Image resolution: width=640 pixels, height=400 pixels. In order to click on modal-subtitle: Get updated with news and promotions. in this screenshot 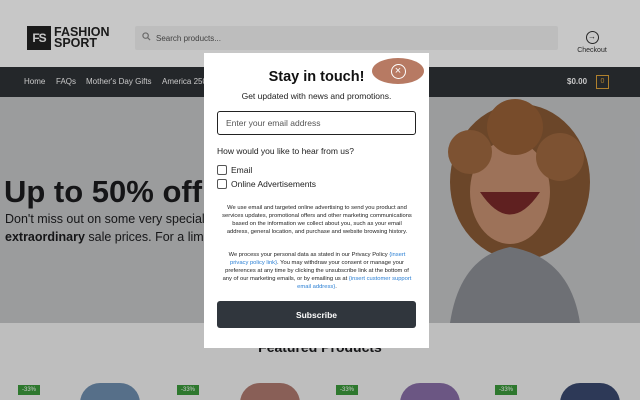, I will do `click(316, 96)`.